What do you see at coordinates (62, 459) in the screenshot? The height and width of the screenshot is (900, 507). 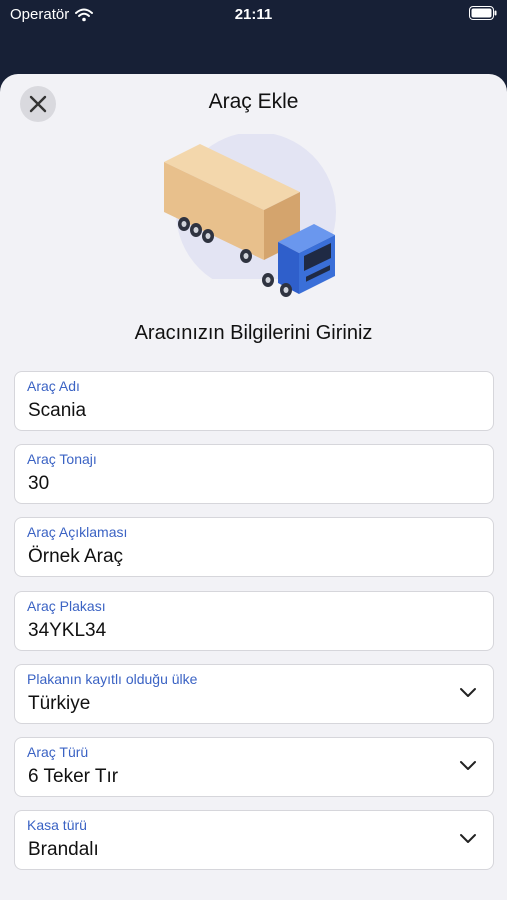 I see `field-label: Araç Tonajı` at bounding box center [62, 459].